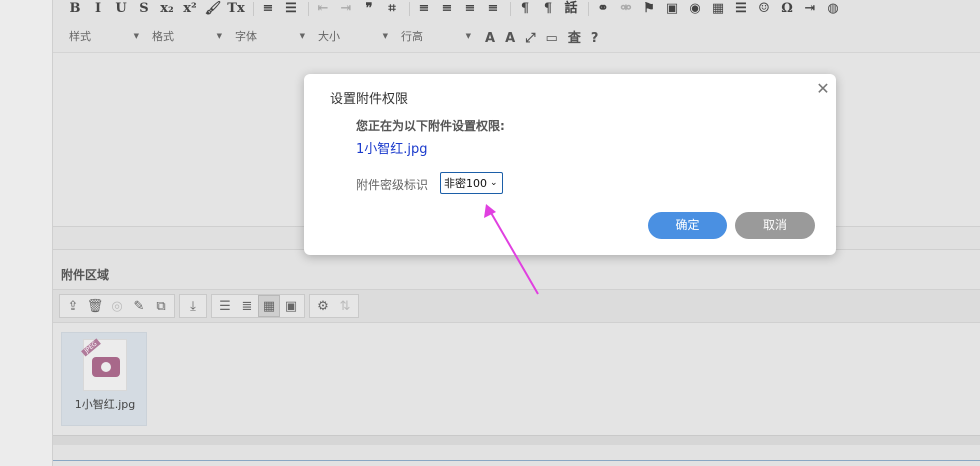 Image resolution: width=980 pixels, height=466 pixels. I want to click on align-center-icon: ≡, so click(447, 9).